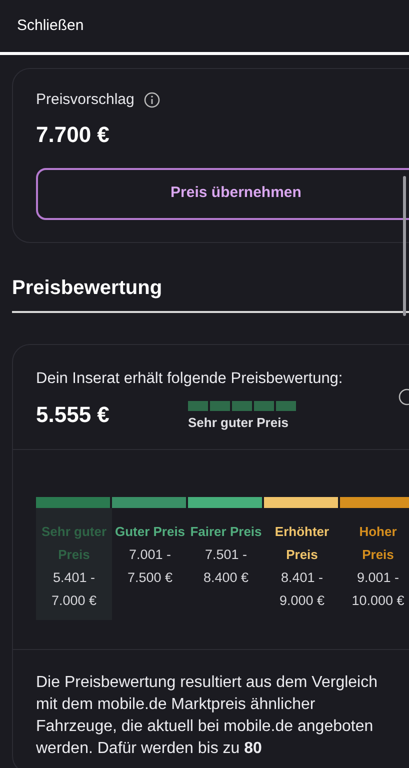  Describe the element at coordinates (150, 531) in the screenshot. I see `category-label: Guter Preis` at that location.